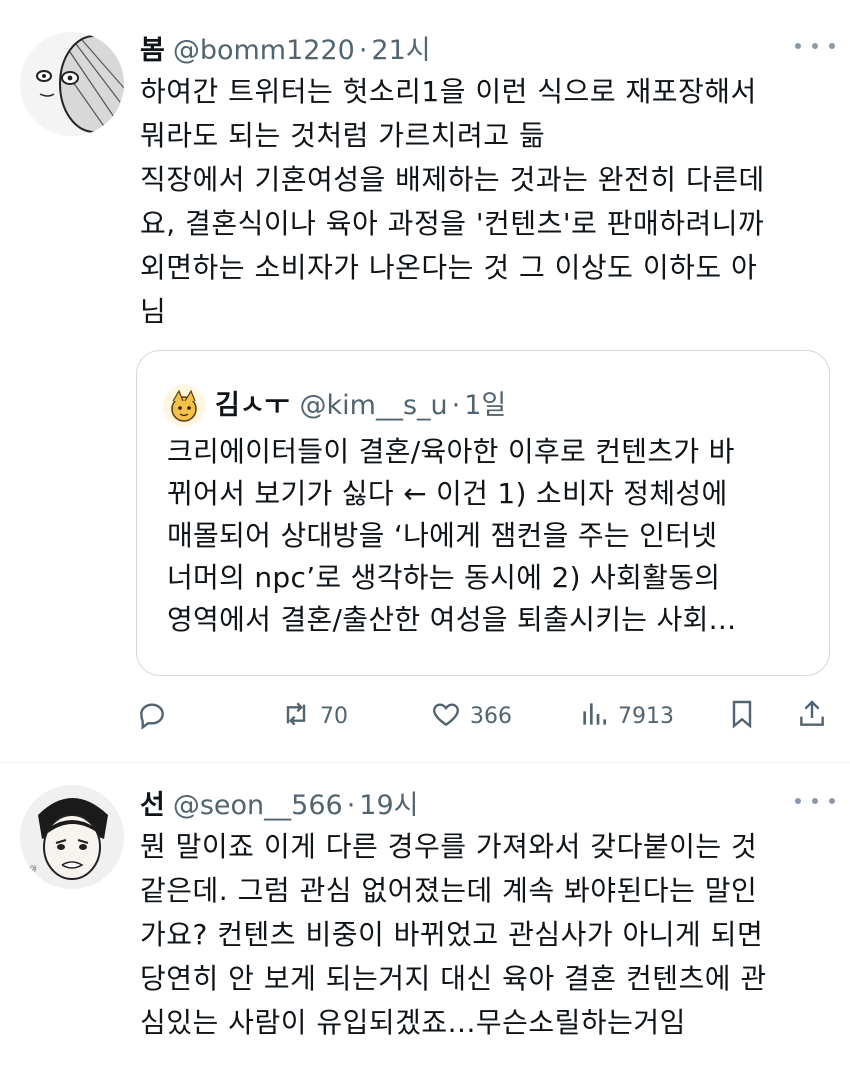 The width and height of the screenshot is (850, 1070). Describe the element at coordinates (152, 802) in the screenshot. I see `display-name: 선` at that location.